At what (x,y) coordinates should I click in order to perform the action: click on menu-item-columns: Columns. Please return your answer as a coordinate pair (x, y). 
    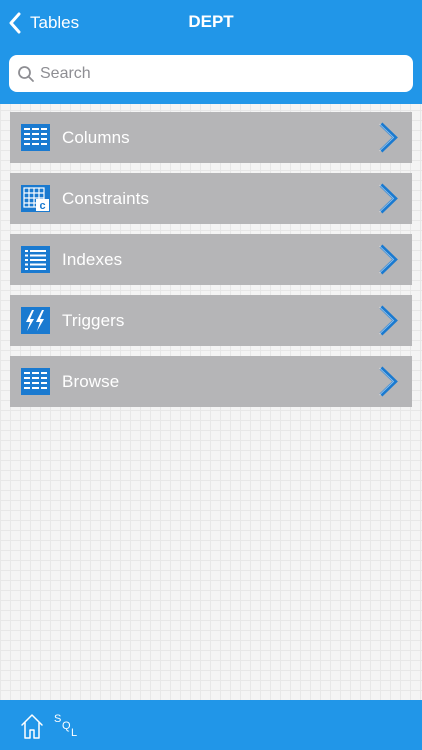
    Looking at the image, I should click on (211, 137).